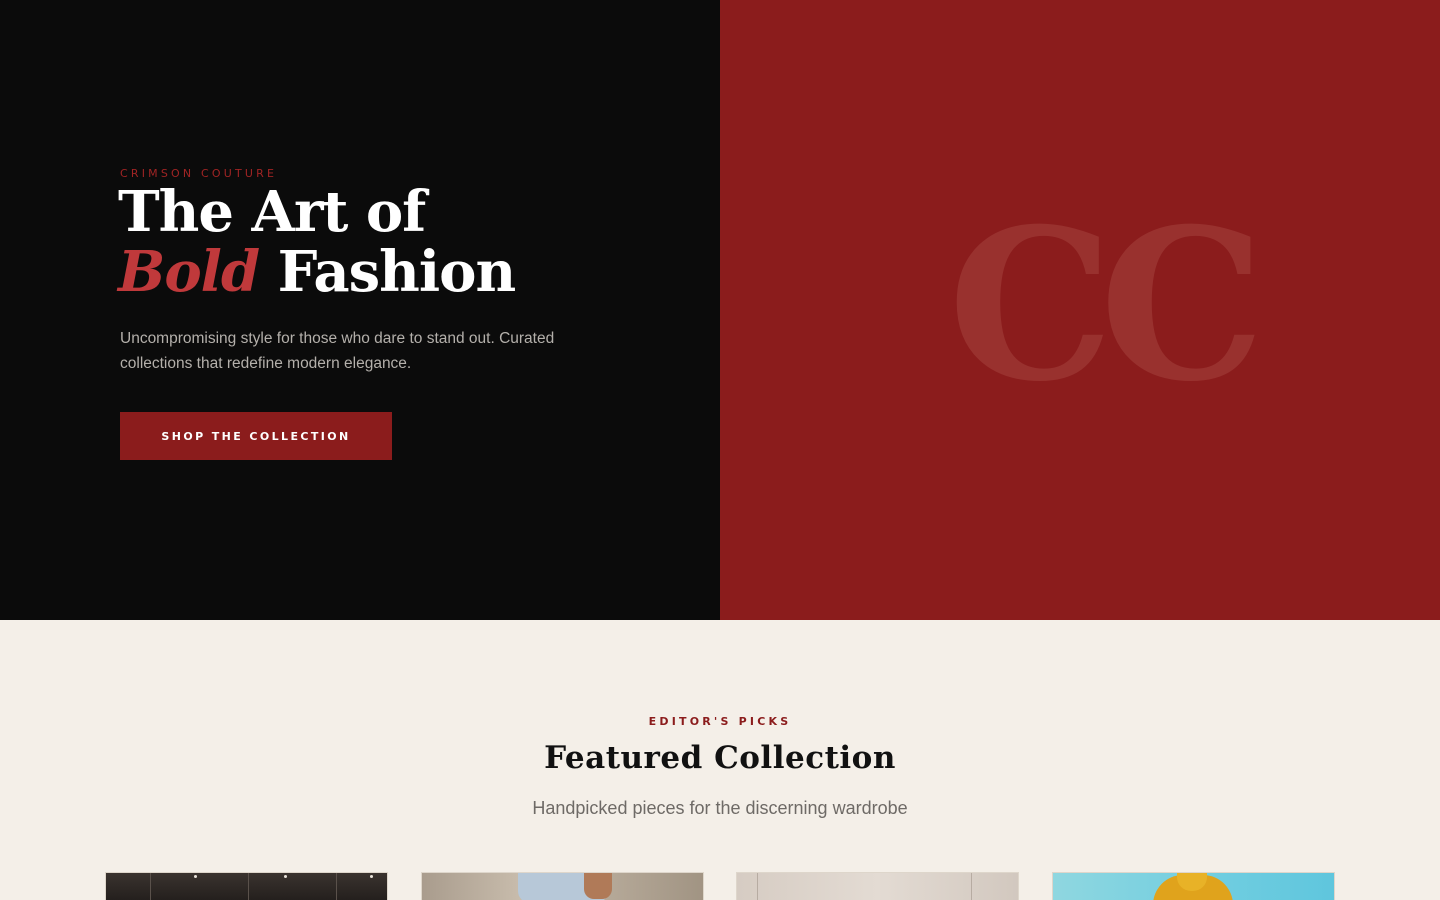 The width and height of the screenshot is (1440, 900). What do you see at coordinates (189, 272) in the screenshot?
I see `headline-accent-word: Bold` at bounding box center [189, 272].